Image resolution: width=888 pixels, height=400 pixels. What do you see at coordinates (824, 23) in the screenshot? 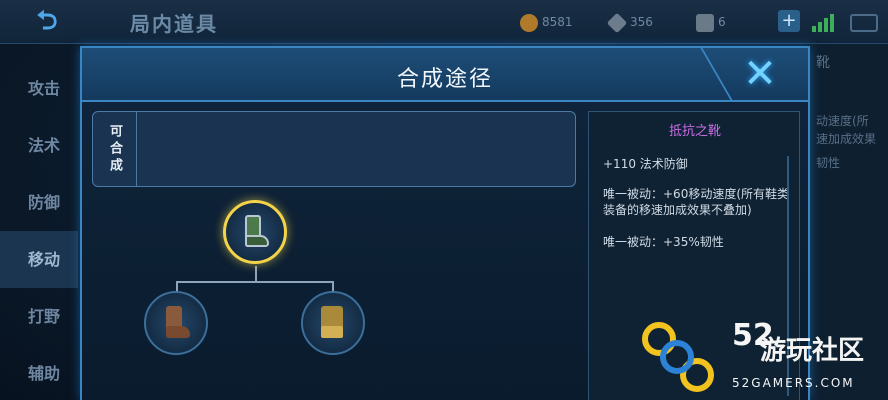
I see `signal-icon` at bounding box center [824, 23].